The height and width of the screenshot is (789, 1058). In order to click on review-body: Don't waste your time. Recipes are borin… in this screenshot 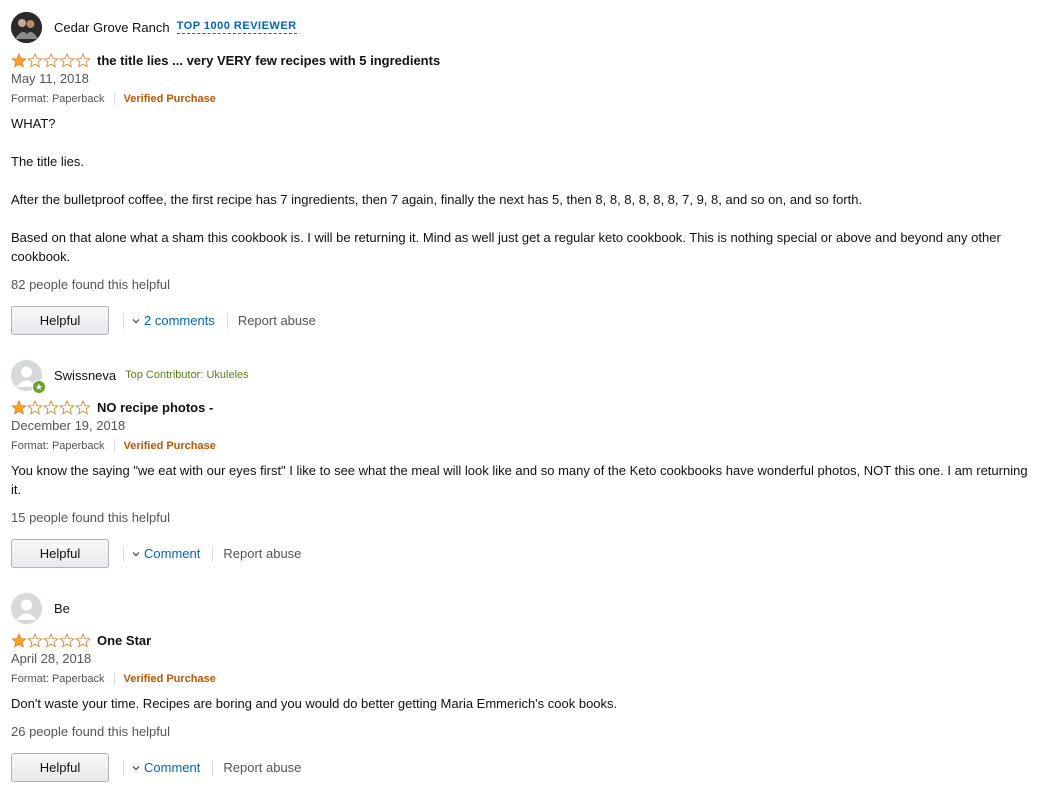, I will do `click(526, 703)`.